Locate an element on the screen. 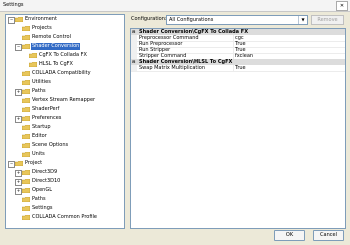  property-row: Swap Matrix Multiplication True is located at coordinates (238, 68).